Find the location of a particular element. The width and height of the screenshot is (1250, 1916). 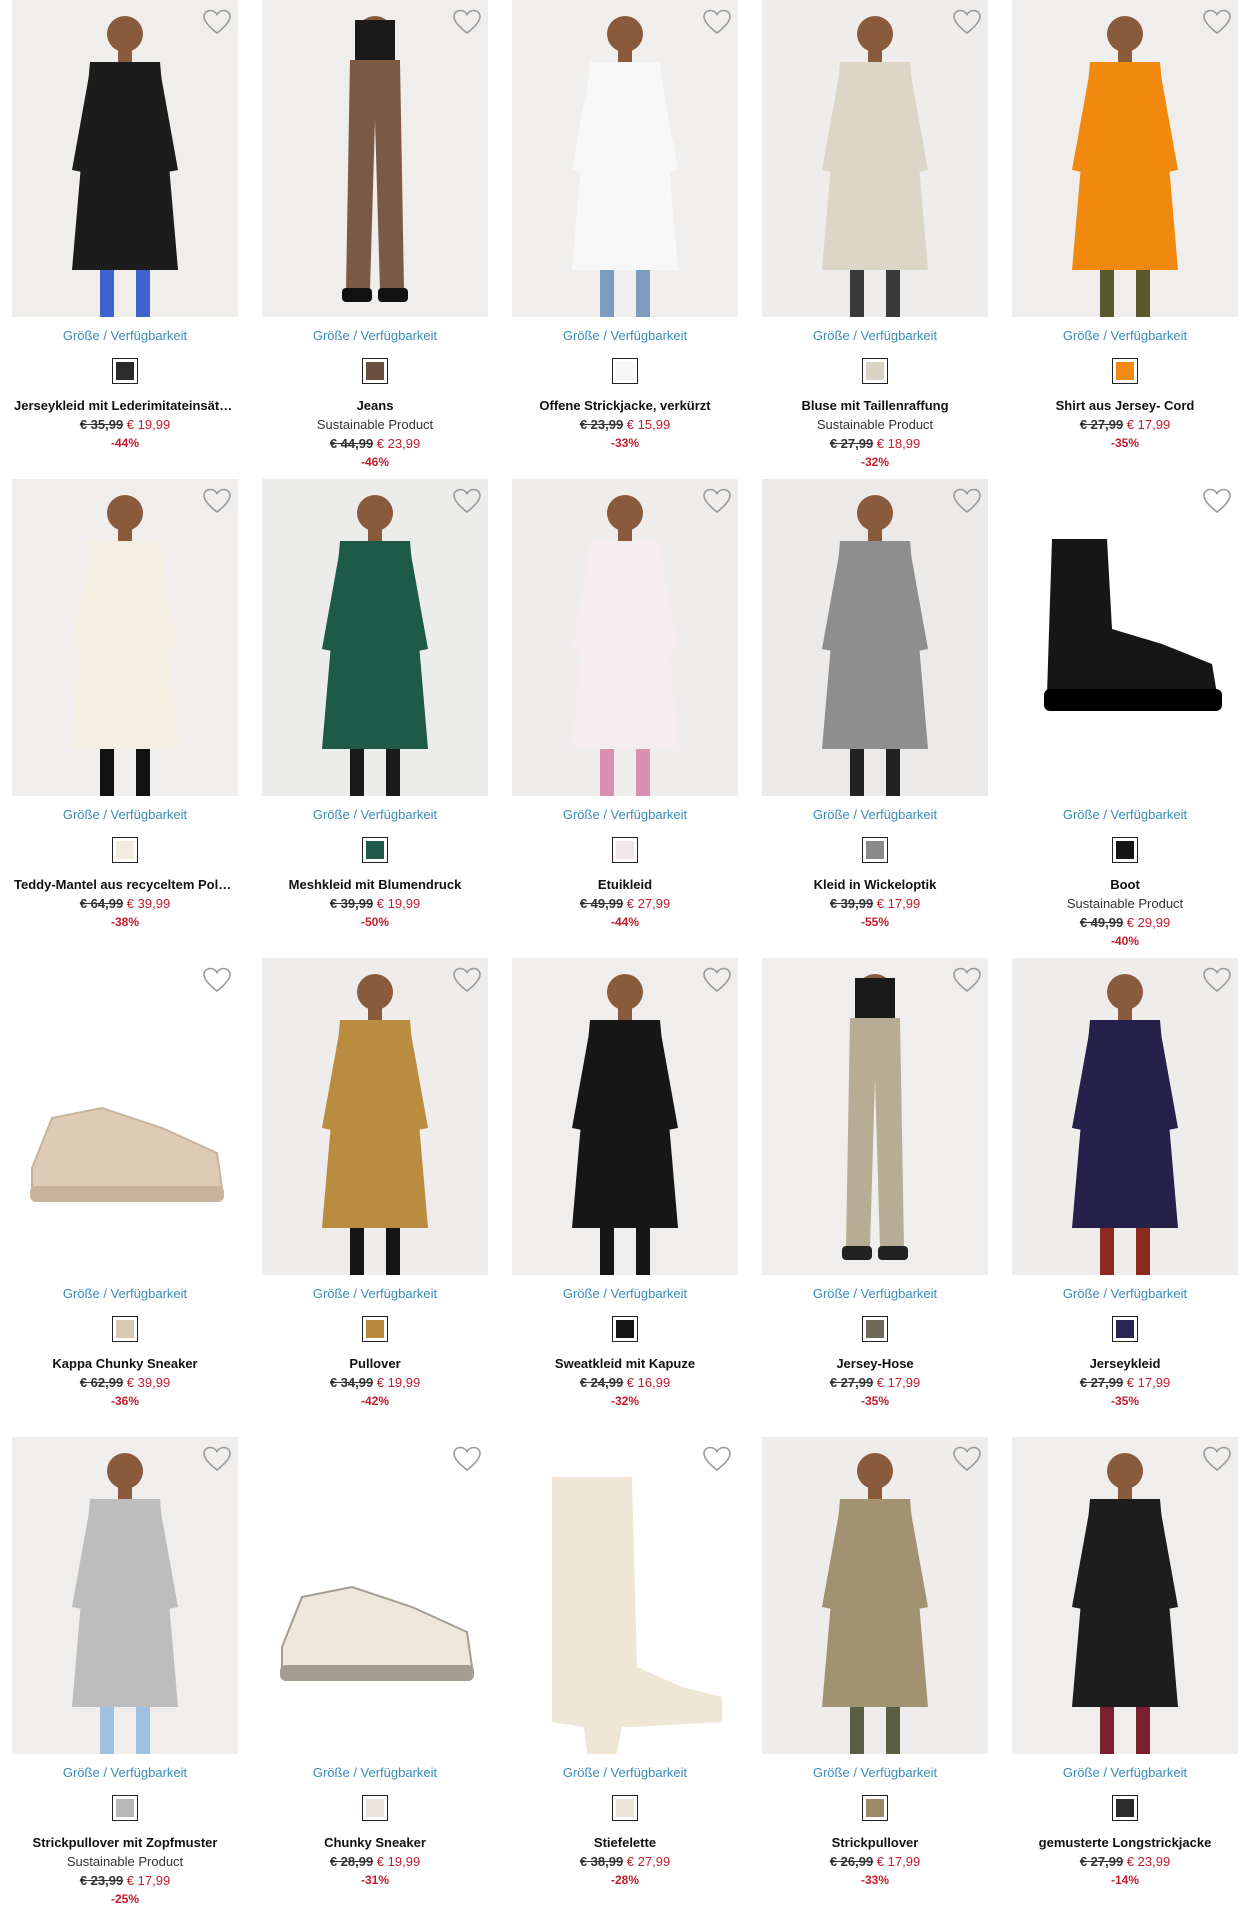

product-name: Jerseykleid mit Lederimitateinsätzen is located at coordinates (125, 405).